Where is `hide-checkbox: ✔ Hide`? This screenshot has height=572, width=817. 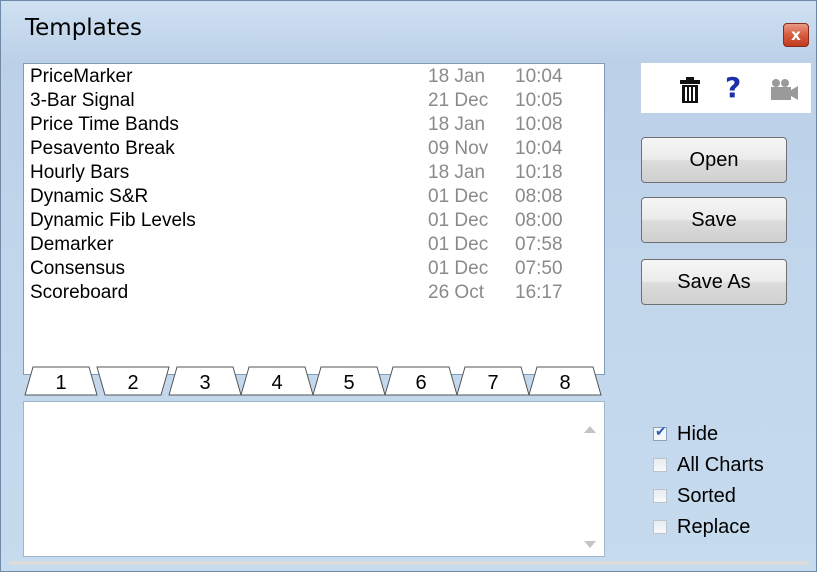
hide-checkbox: ✔ Hide is located at coordinates (685, 434).